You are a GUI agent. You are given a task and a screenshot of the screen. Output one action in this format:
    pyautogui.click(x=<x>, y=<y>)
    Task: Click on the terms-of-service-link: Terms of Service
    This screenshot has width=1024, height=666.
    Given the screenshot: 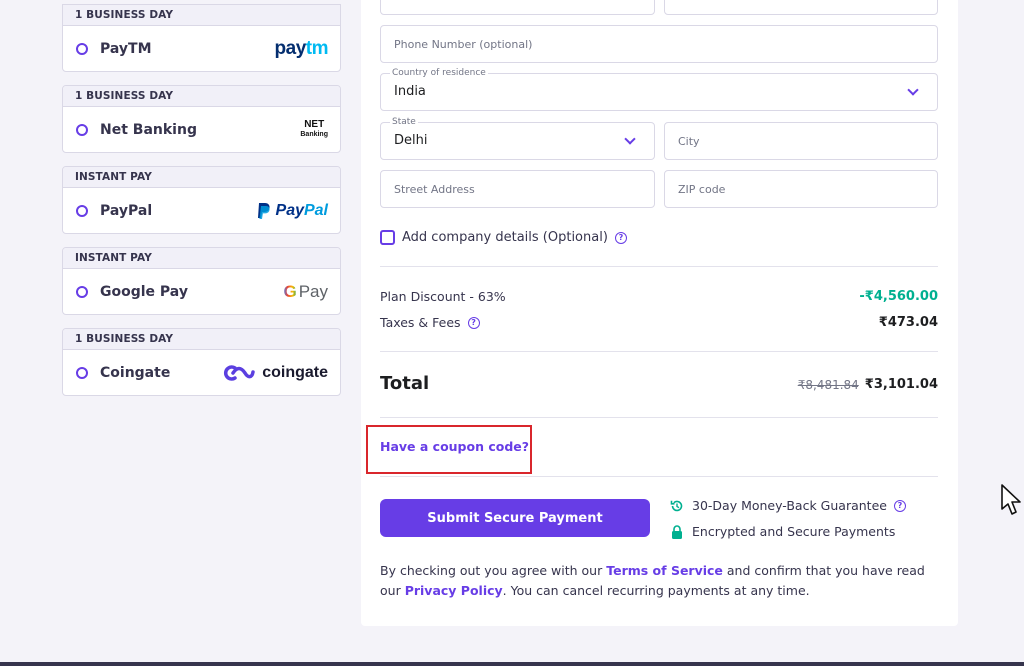 What is the action you would take?
    pyautogui.click(x=664, y=570)
    